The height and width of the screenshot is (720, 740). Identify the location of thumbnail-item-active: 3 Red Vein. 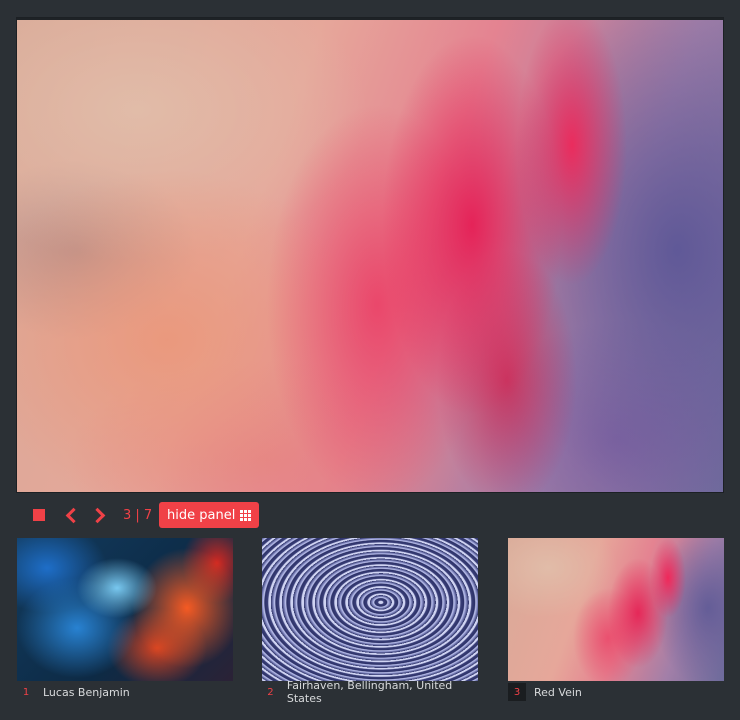
(616, 620).